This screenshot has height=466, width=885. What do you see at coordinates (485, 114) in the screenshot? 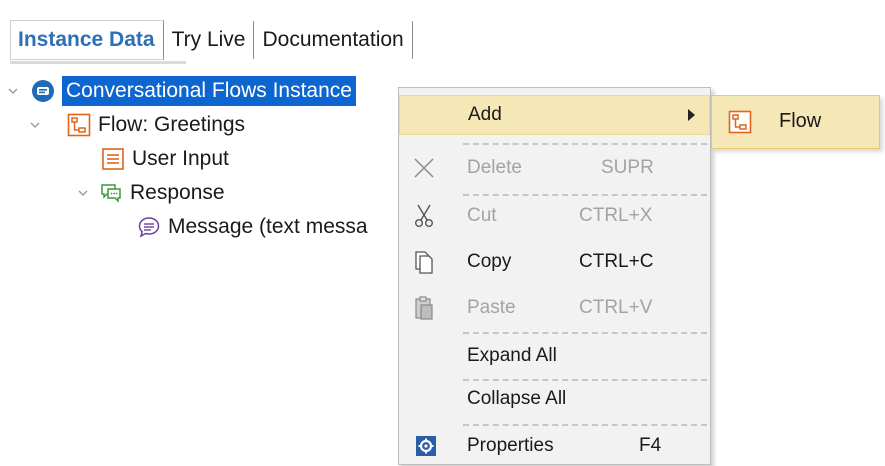
I see `menu-item-add-label: Add` at bounding box center [485, 114].